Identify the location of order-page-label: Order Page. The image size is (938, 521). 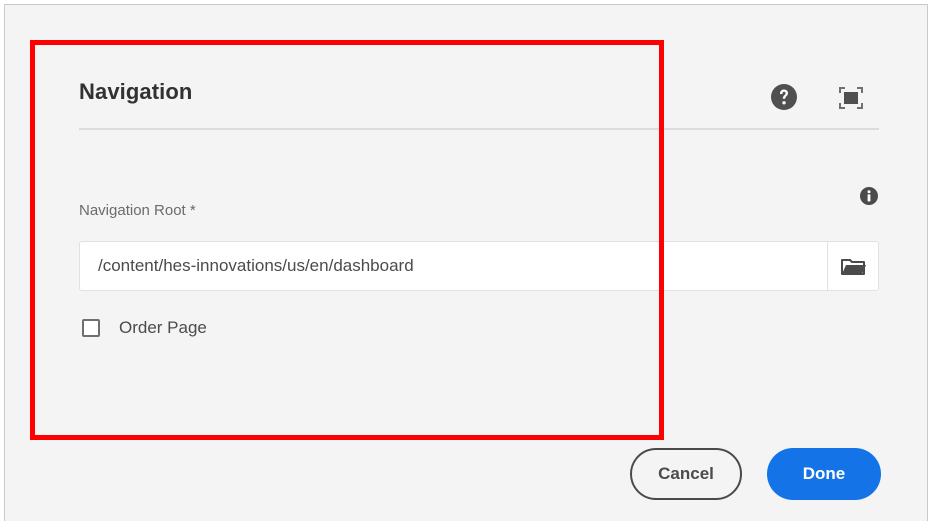
(163, 327).